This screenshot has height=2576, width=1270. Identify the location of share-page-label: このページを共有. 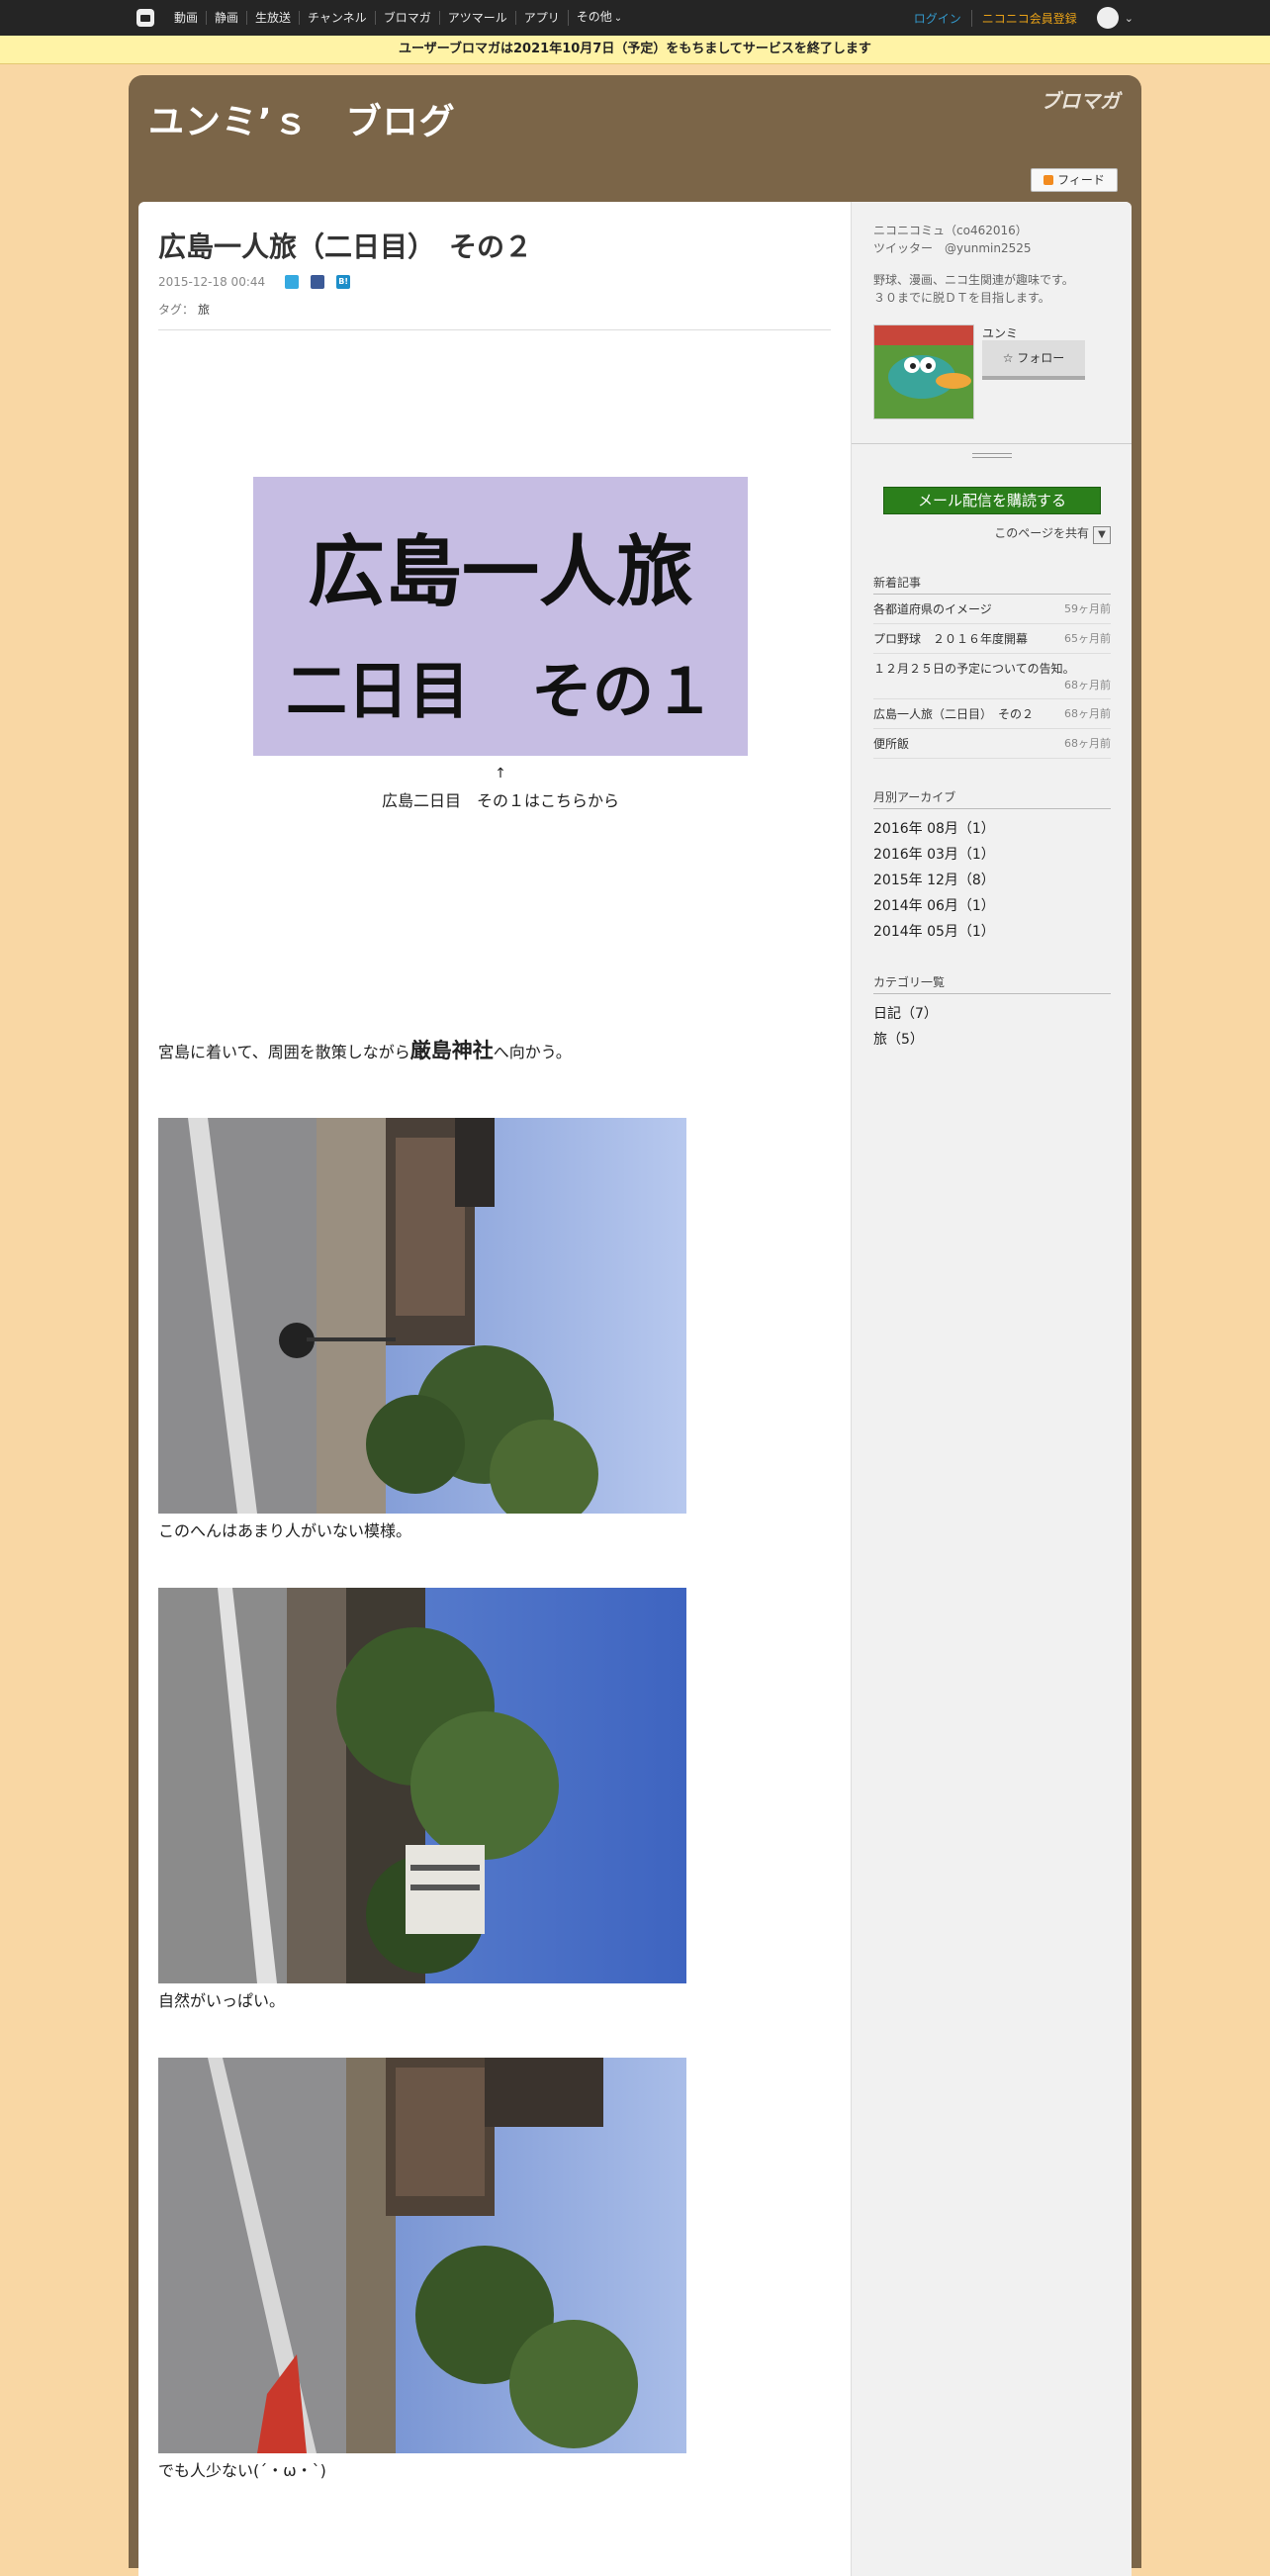
(1042, 533).